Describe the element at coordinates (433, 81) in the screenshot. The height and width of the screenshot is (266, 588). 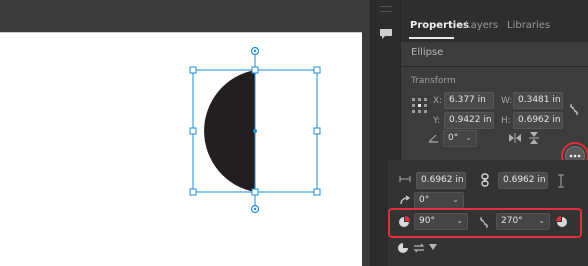
I see `transform-section-title: Transform` at that location.